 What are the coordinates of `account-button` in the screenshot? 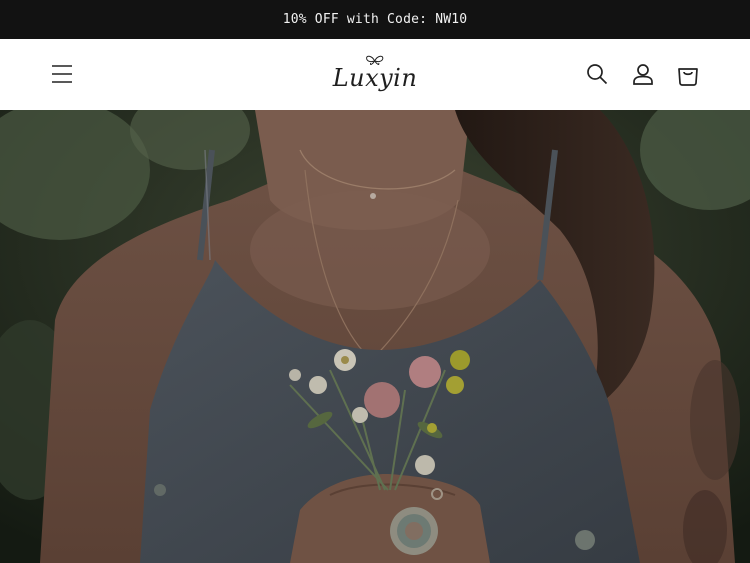 It's located at (643, 74).